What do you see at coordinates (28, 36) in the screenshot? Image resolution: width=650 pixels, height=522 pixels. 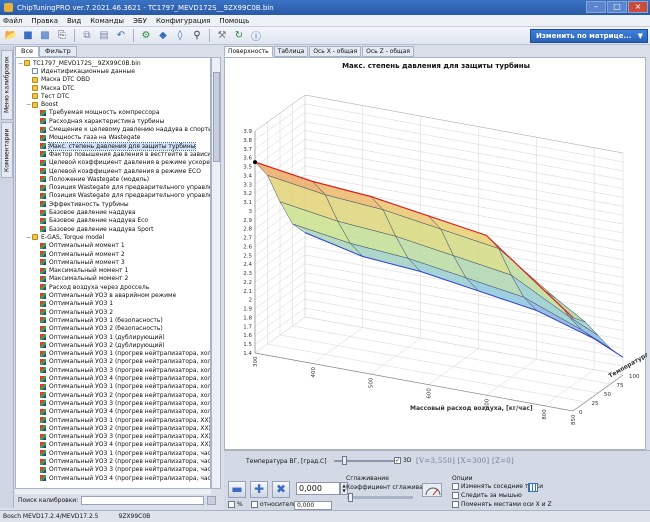 I see `save-icon: ■` at bounding box center [28, 36].